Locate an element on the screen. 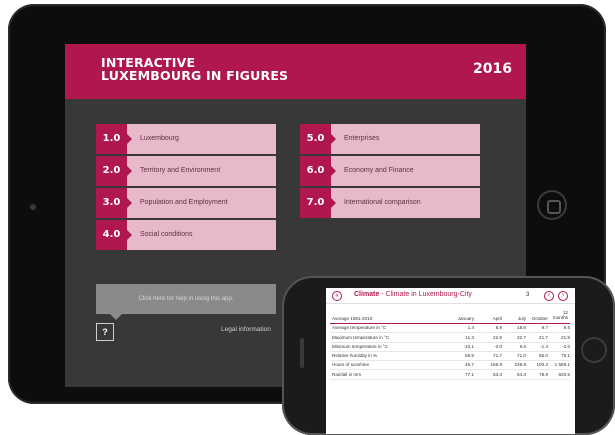 This screenshot has width=615, height=435. menu-item-enterprises: 5.0 Enterprises is located at coordinates (390, 139).